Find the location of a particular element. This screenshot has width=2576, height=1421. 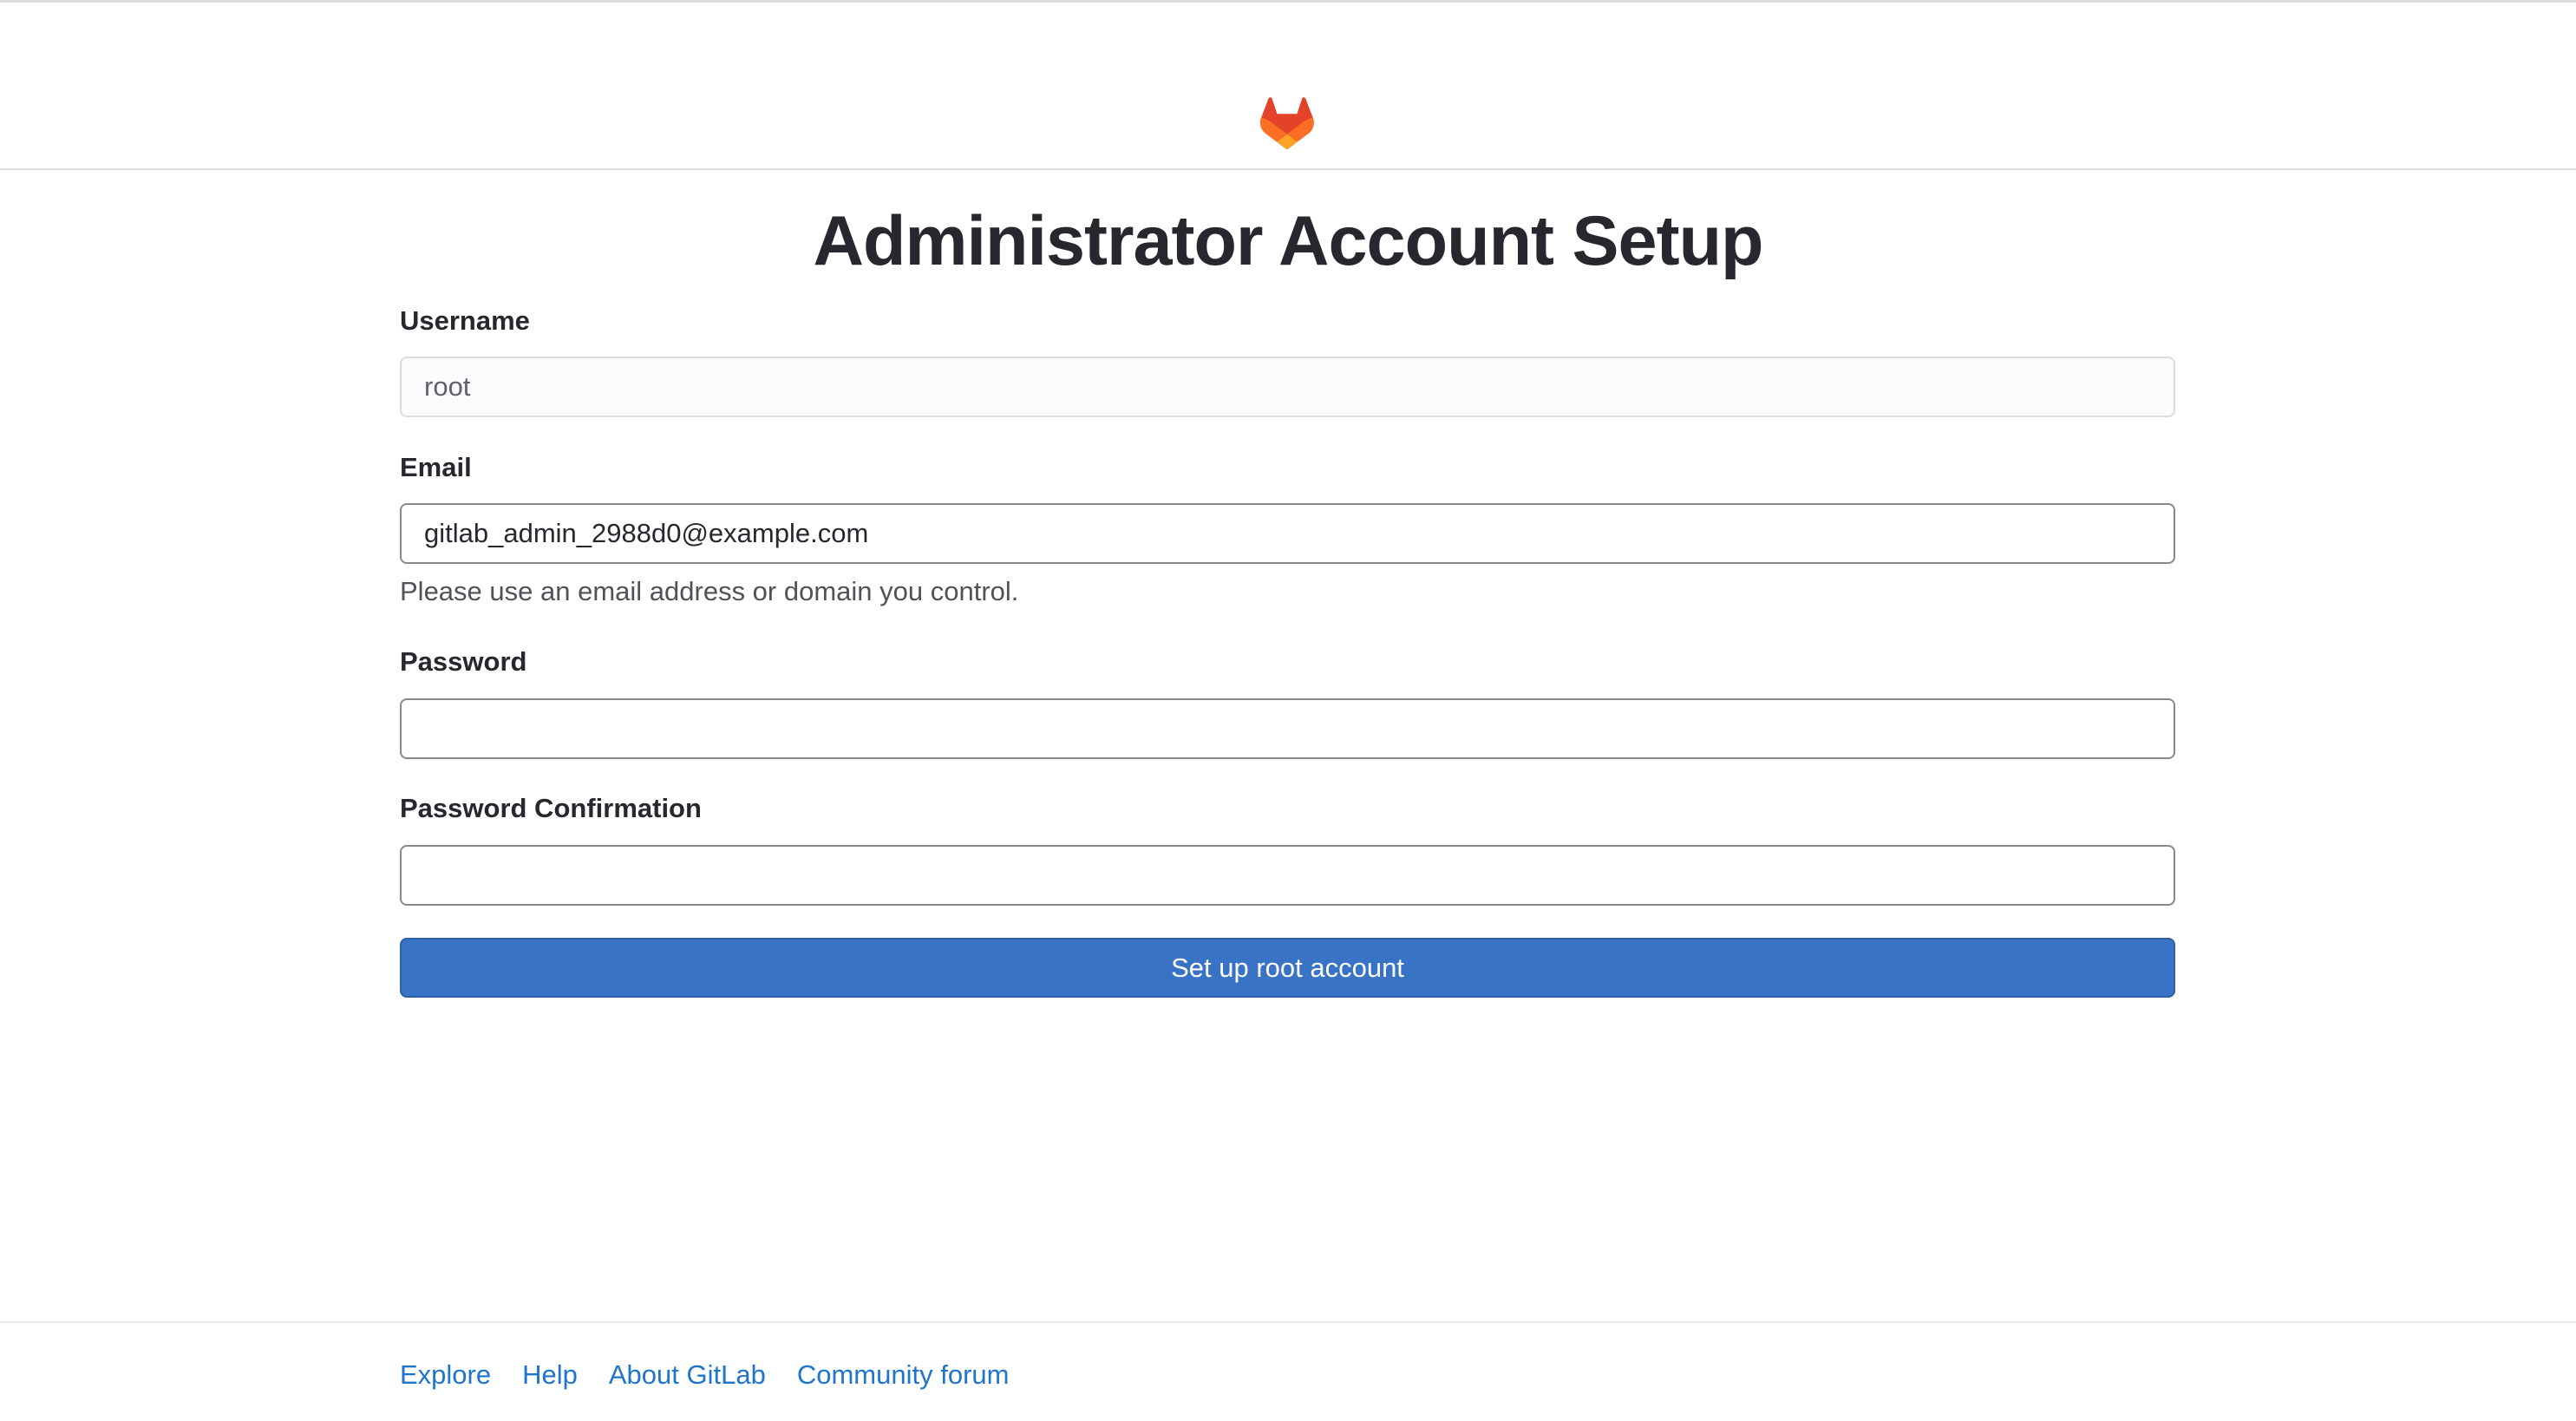

gitlab-logo-link is located at coordinates (1287, 123).